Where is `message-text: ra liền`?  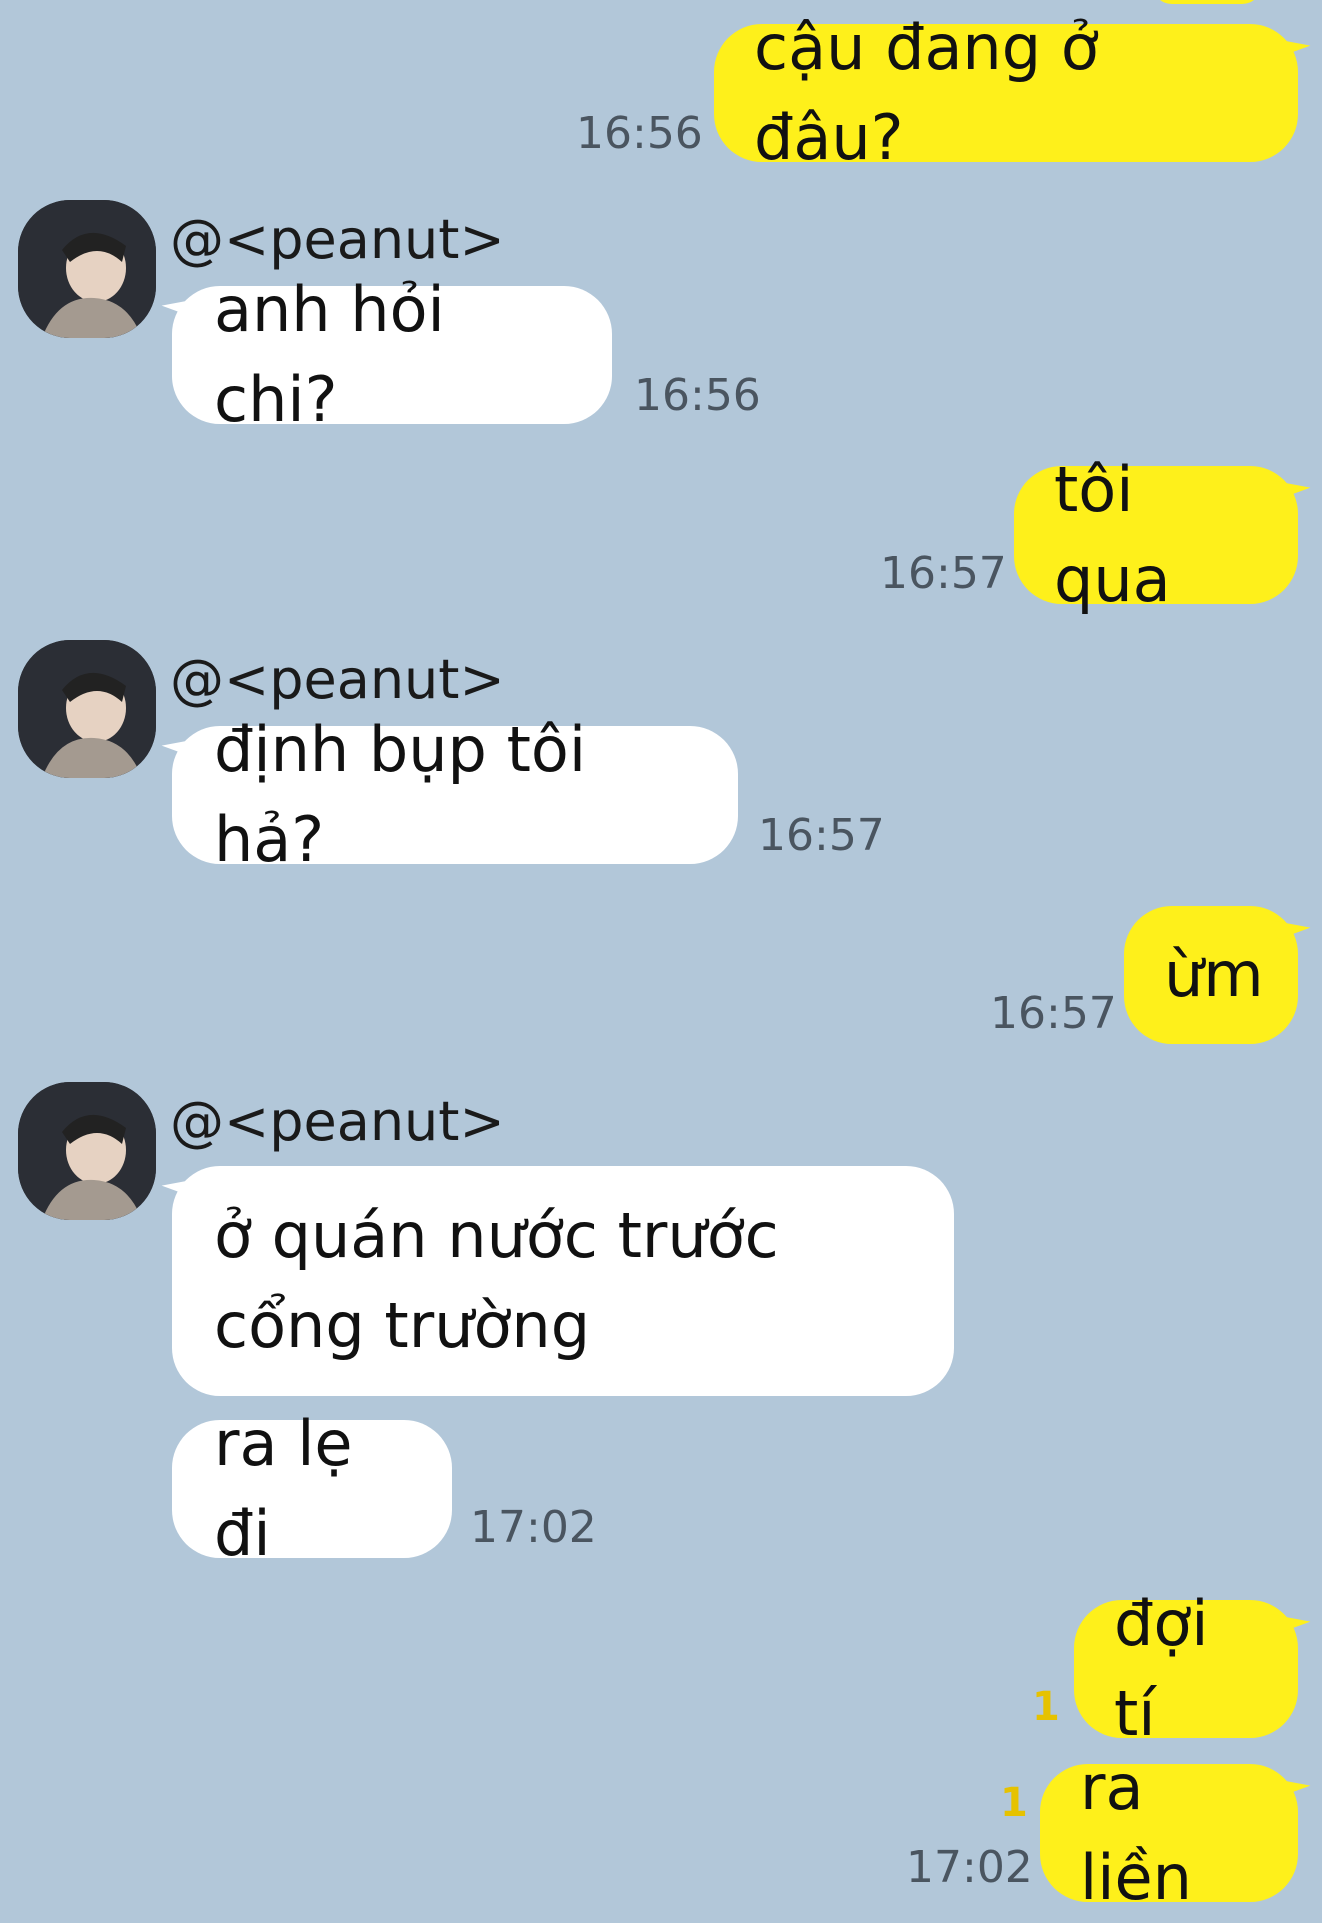
message-text: ra liền is located at coordinates (1136, 1832).